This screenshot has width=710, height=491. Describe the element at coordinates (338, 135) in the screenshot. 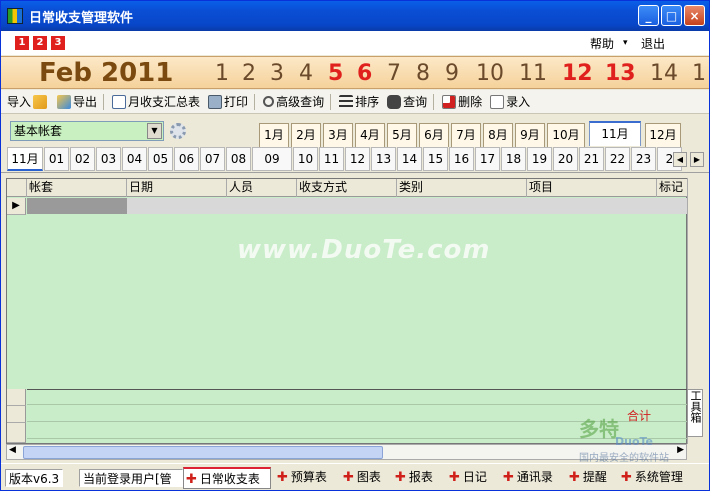

I see `month-tab: 3月` at that location.